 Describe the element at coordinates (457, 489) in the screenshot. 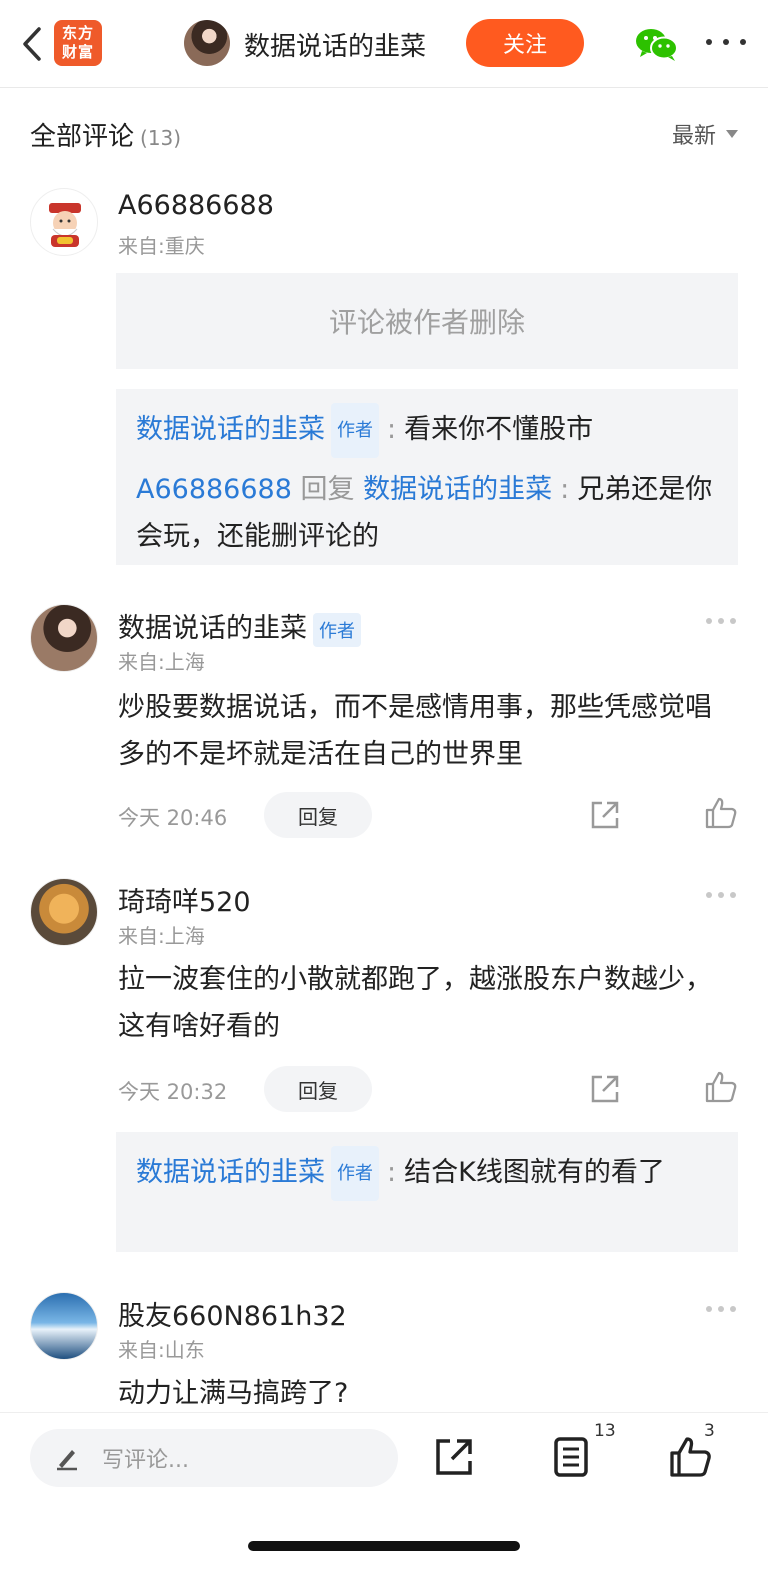

I see `reply-target: 数据说话的韭菜` at that location.